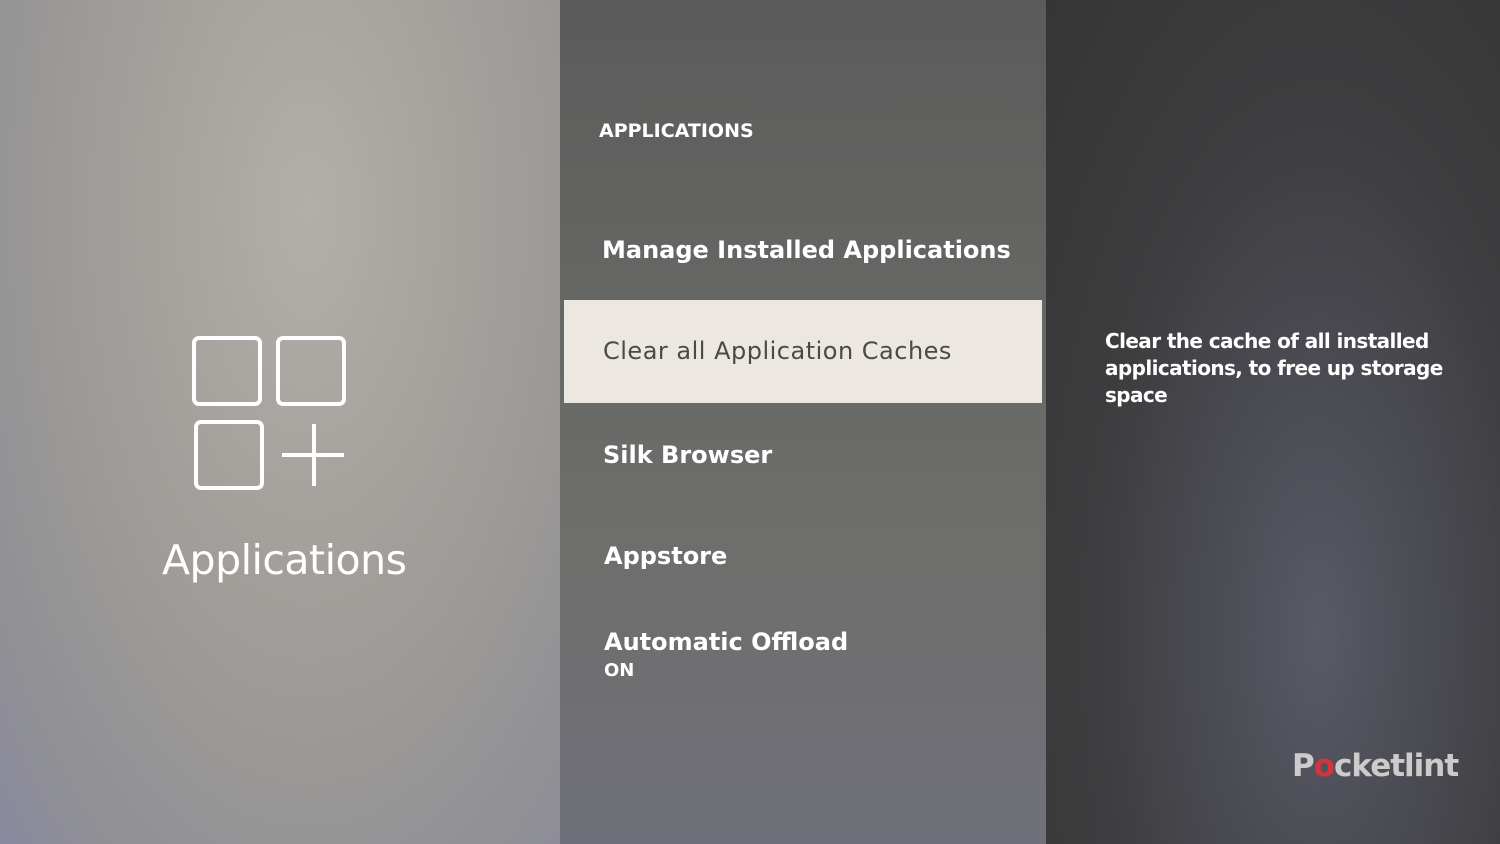 This screenshot has height=844, width=1500. Describe the element at coordinates (806, 250) in the screenshot. I see `menu-item-label: Manage Installed Applications` at that location.